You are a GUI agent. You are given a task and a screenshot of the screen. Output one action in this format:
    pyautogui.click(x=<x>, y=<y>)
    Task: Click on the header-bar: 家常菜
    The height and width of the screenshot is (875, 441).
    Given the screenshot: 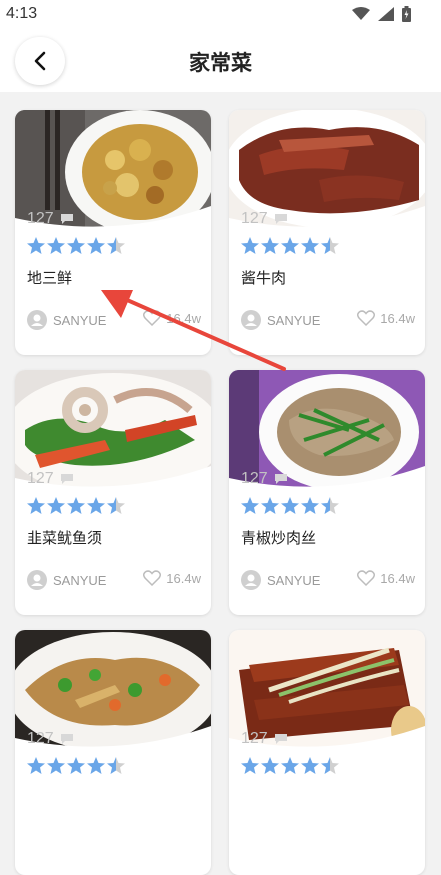 What is the action you would take?
    pyautogui.click(x=220, y=61)
    